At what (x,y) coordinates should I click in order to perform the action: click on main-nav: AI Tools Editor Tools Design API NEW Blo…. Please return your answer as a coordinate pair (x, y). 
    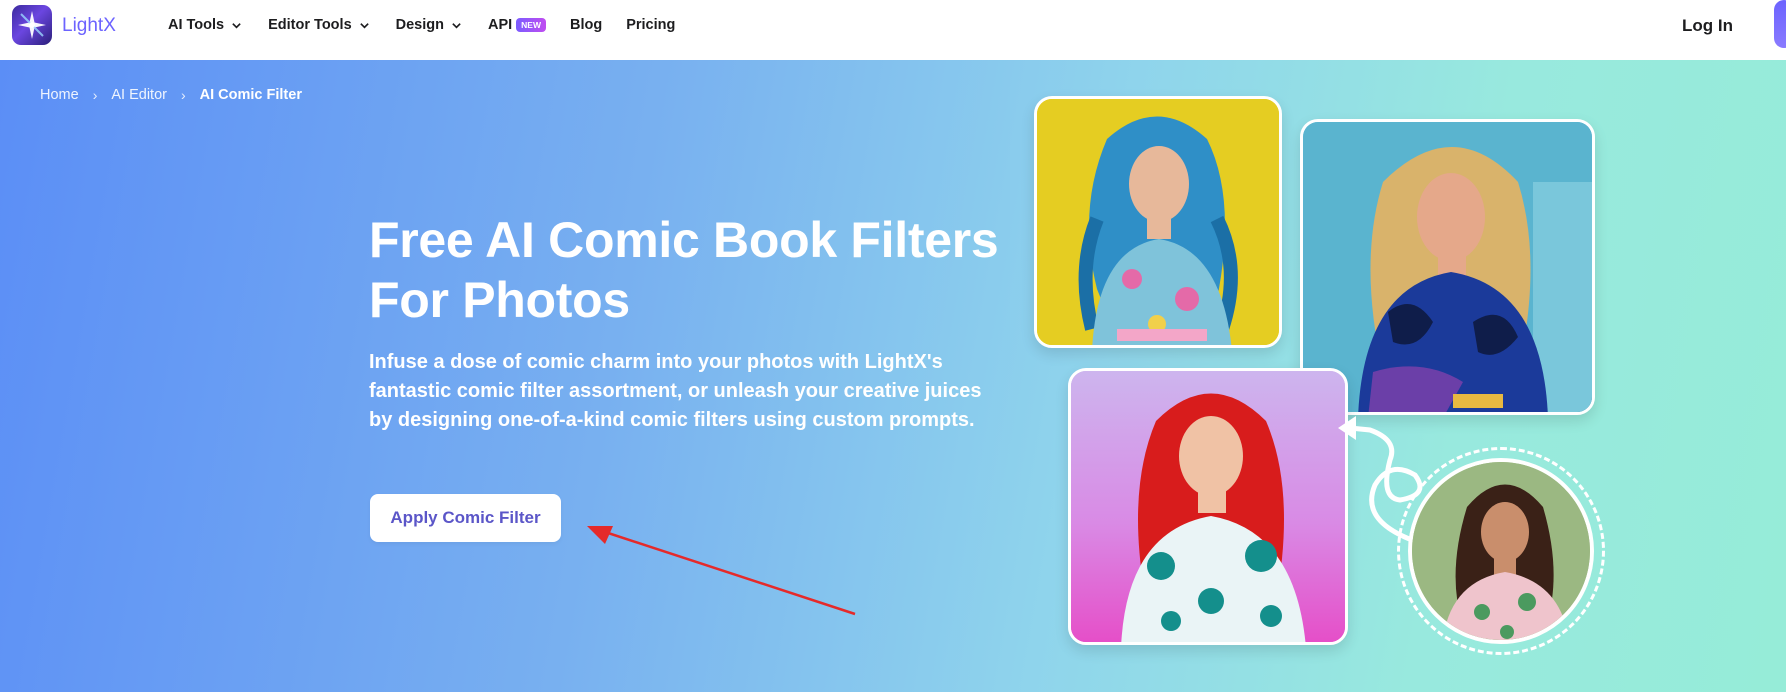
    Looking at the image, I should click on (421, 25).